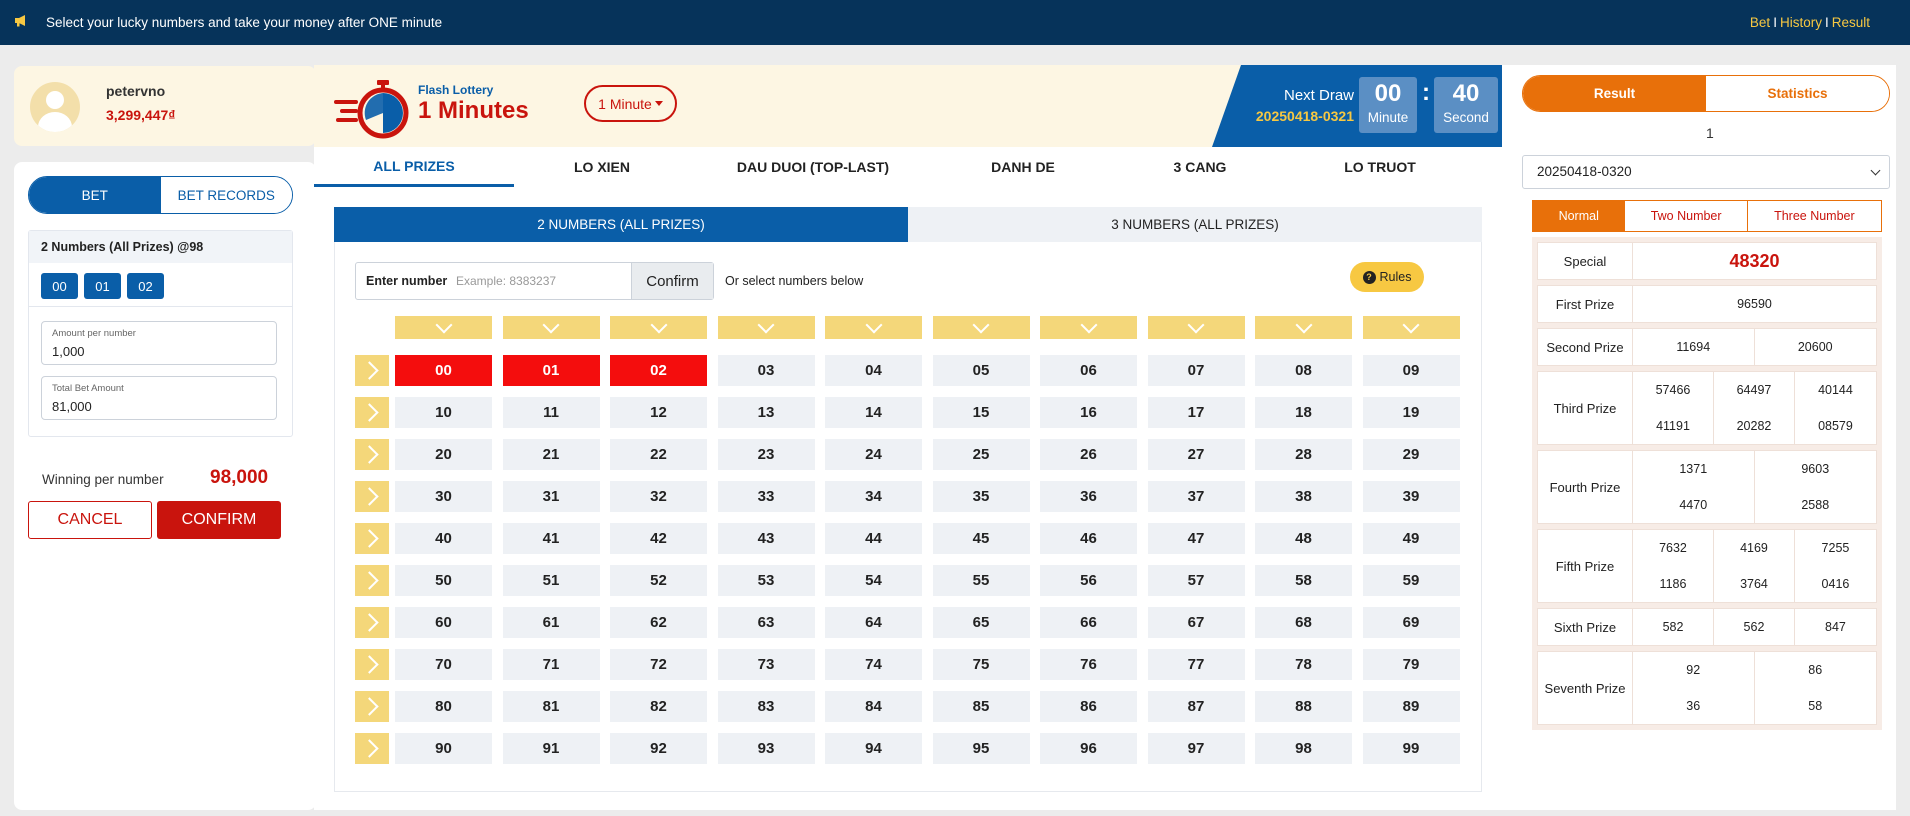 The height and width of the screenshot is (816, 1910). What do you see at coordinates (1088, 706) in the screenshot?
I see `number-cell: 86` at bounding box center [1088, 706].